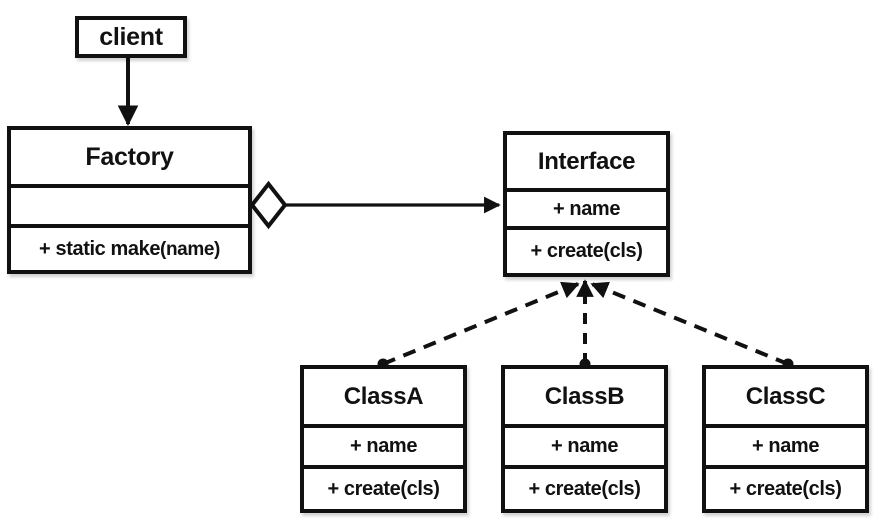 The height and width of the screenshot is (531, 876). I want to click on node-classc: ClassC + name + create(cls), so click(785, 439).